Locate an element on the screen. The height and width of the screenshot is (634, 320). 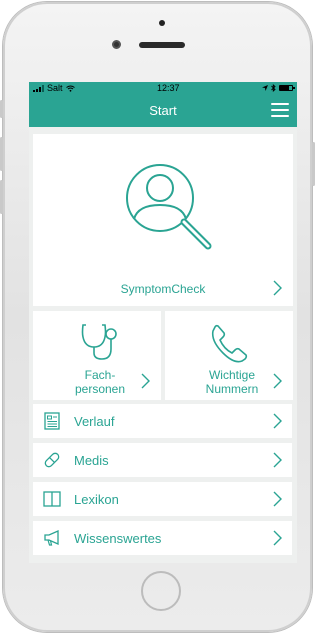
tile-wichtige-nummern: Wichtige Nummern is located at coordinates (229, 355).